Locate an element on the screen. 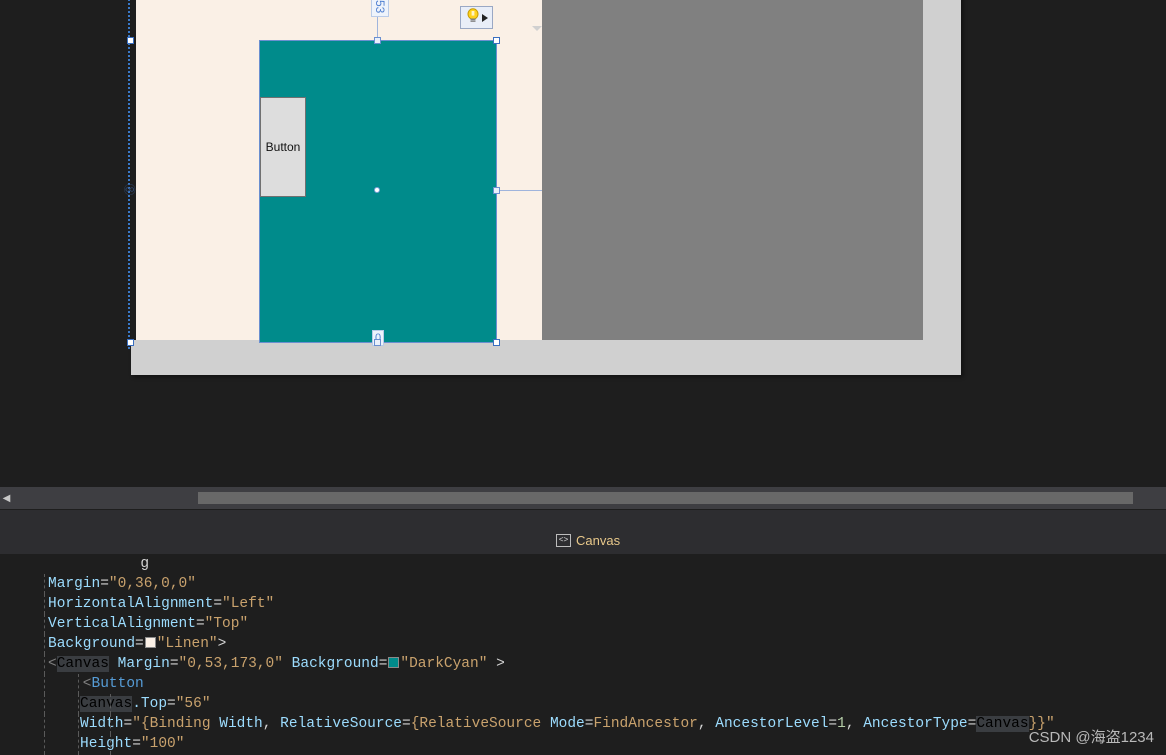  breadcrumb-label: Canvas is located at coordinates (598, 540).